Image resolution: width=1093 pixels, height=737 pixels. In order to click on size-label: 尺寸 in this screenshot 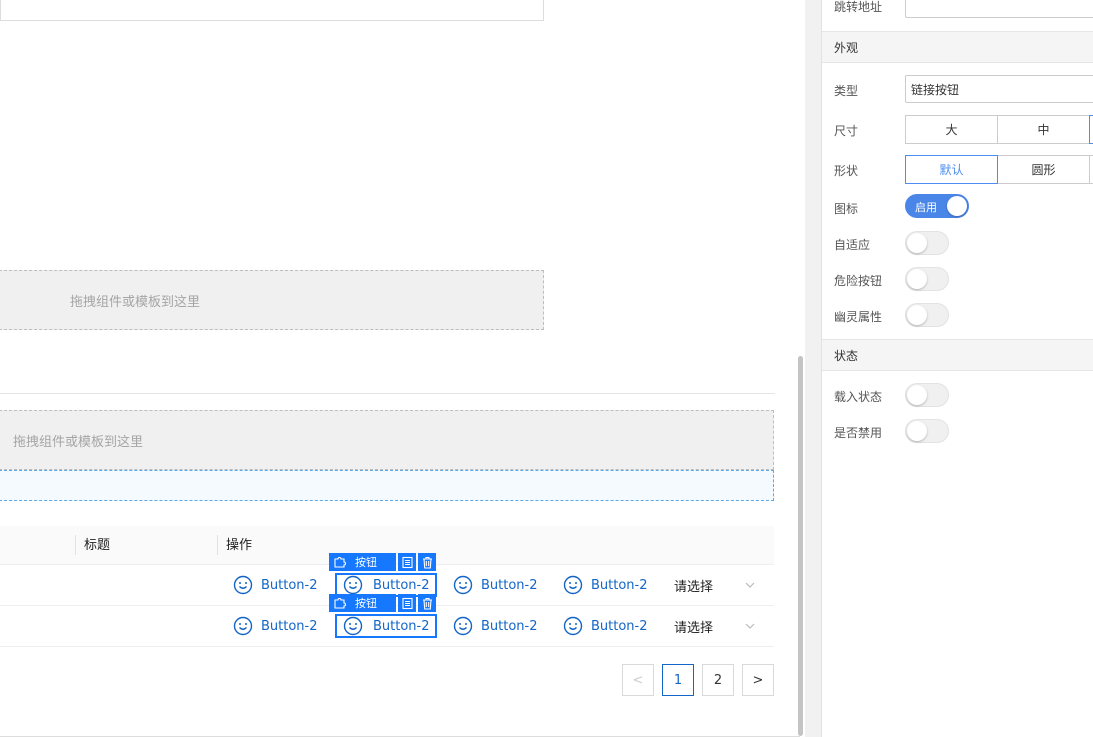, I will do `click(846, 131)`.